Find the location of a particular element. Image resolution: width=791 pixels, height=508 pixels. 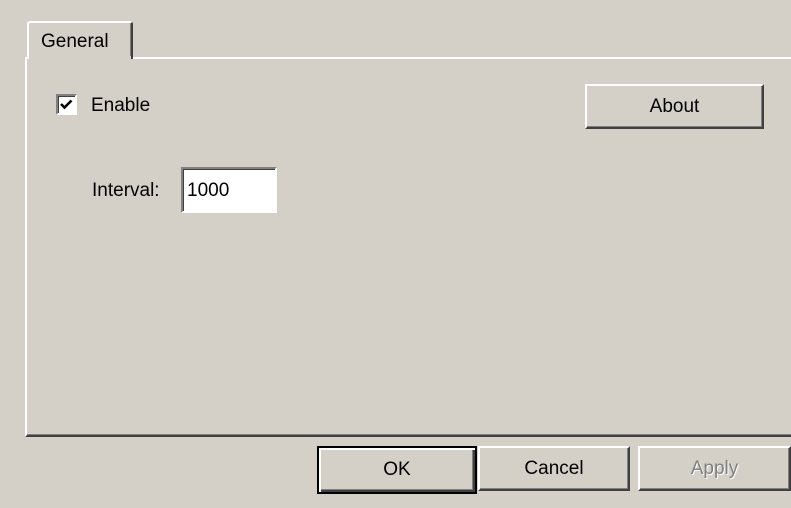

tab-general: General is located at coordinates (80, 40).